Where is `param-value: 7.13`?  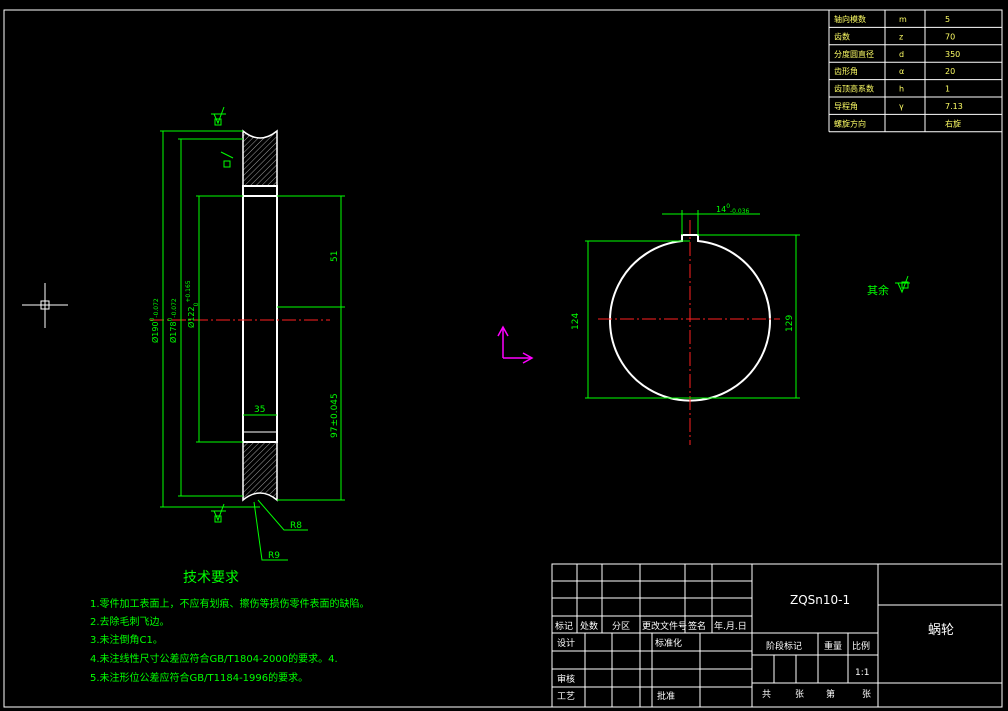
param-value: 7.13 is located at coordinates (954, 106).